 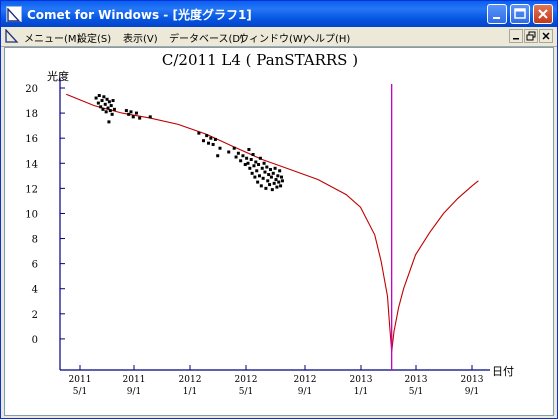 I want to click on menu-item-menu: メニュー(M), so click(x=52, y=37).